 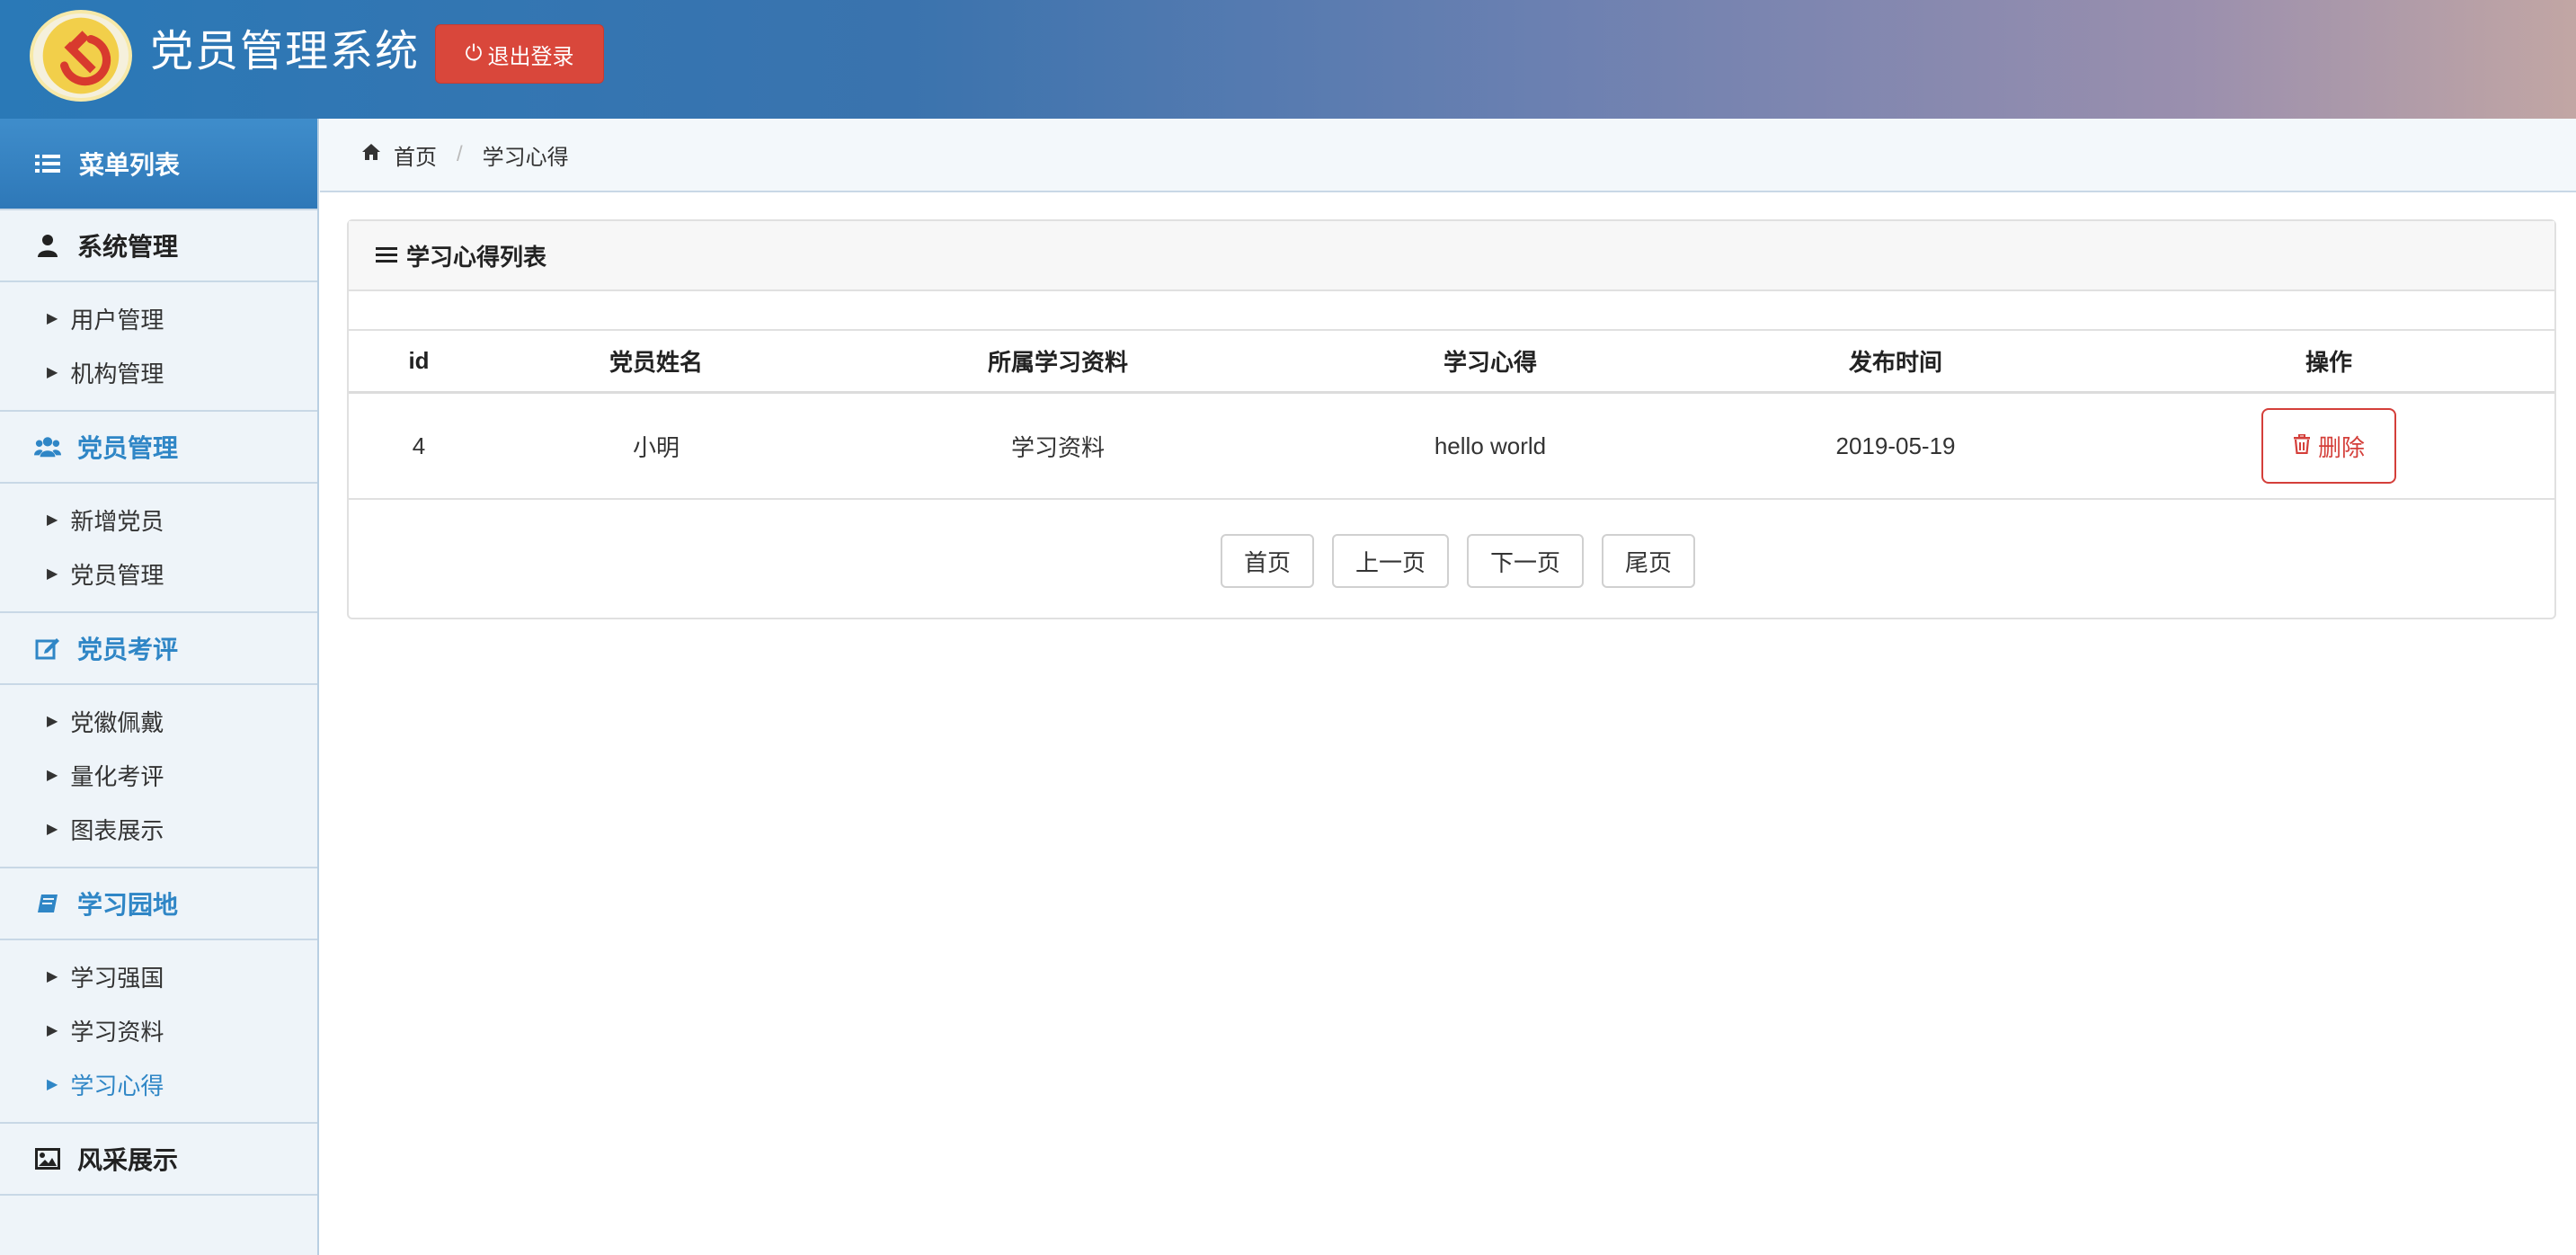 What do you see at coordinates (1895, 363) in the screenshot?
I see `column-header-date: 发布时间` at bounding box center [1895, 363].